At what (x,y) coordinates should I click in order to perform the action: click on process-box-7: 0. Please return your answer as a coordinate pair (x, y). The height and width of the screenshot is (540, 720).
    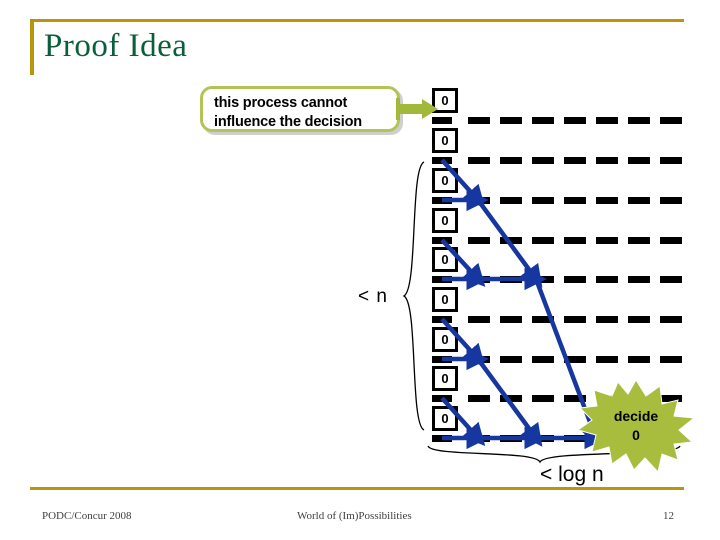
    Looking at the image, I should click on (445, 339).